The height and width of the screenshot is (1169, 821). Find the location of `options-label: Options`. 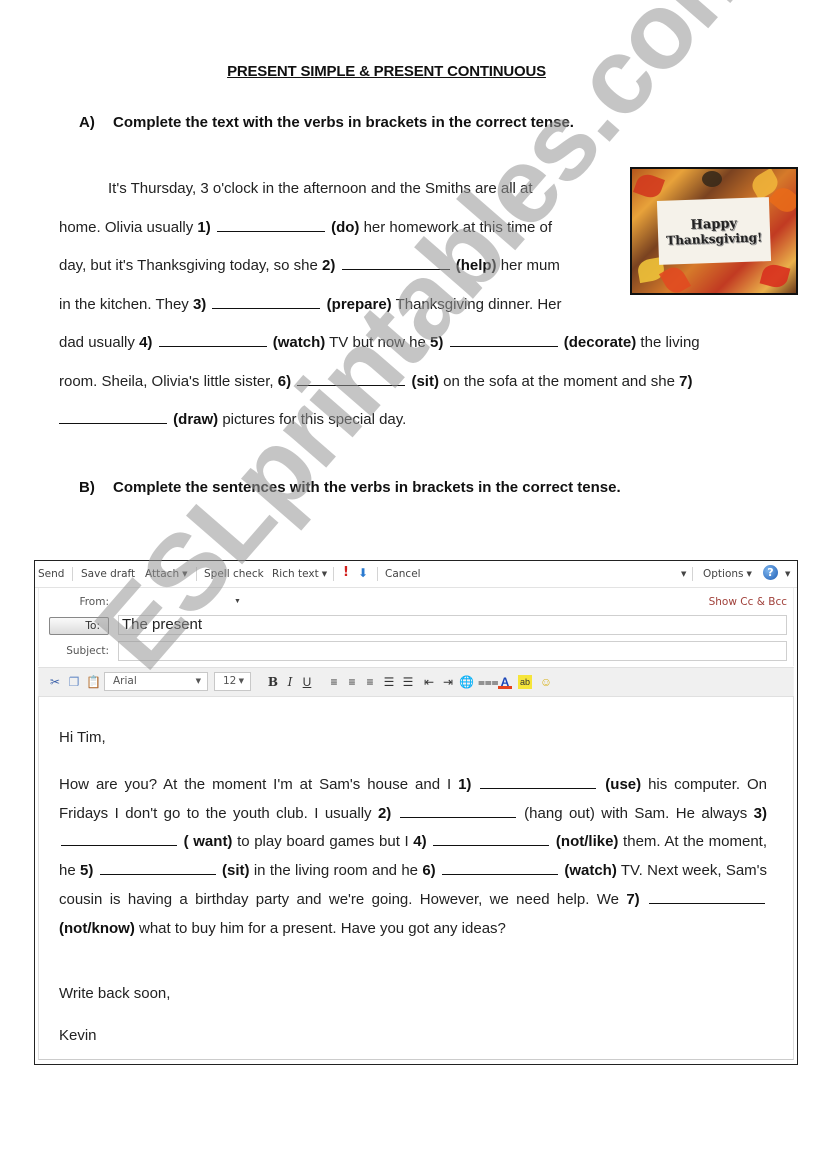

options-label: Options is located at coordinates (723, 574).